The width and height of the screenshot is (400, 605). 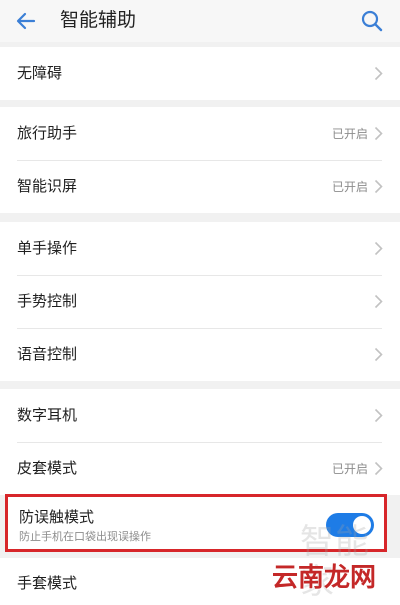 I want to click on header-bar: 智能辅助, so click(x=200, y=21).